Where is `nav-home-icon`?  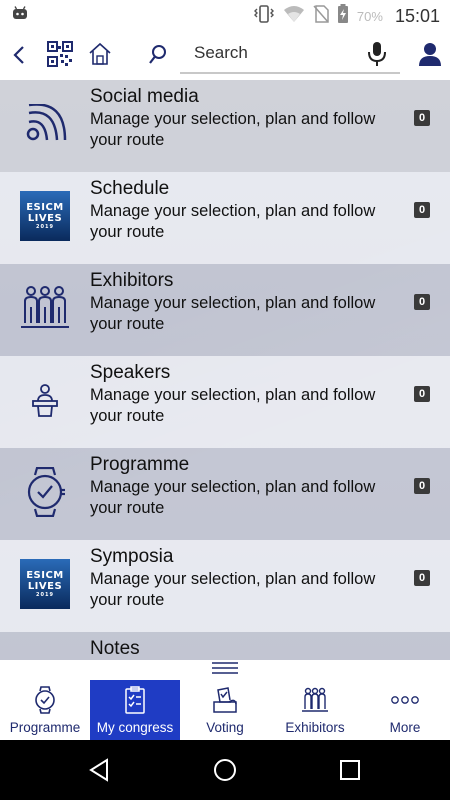
nav-home-icon is located at coordinates (225, 772).